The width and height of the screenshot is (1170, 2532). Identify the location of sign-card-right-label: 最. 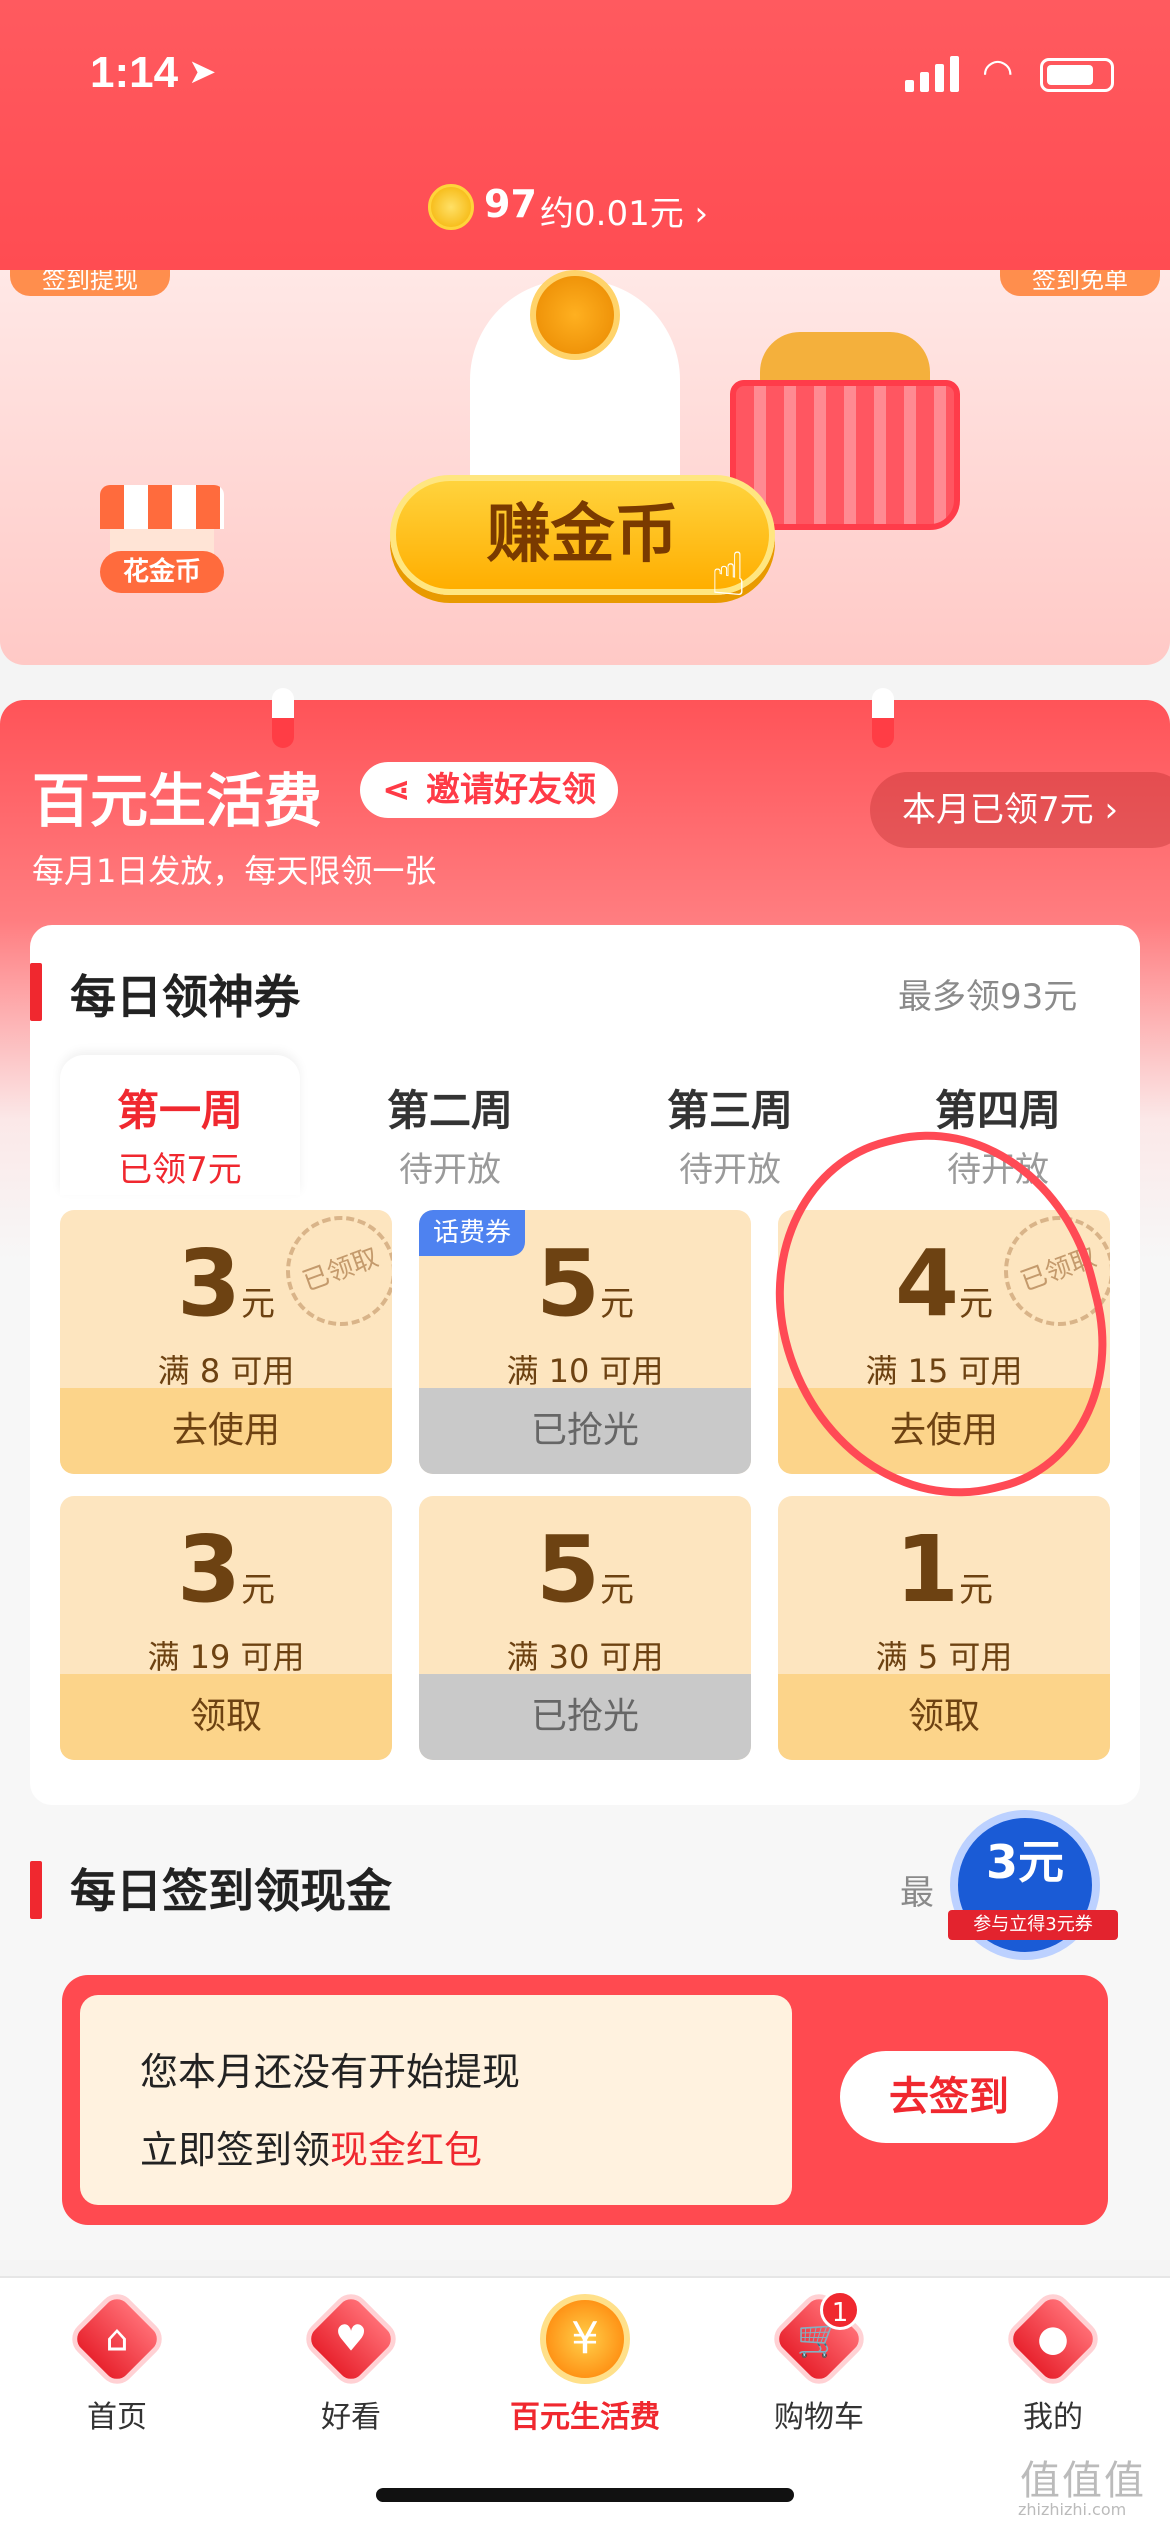
(917, 1893).